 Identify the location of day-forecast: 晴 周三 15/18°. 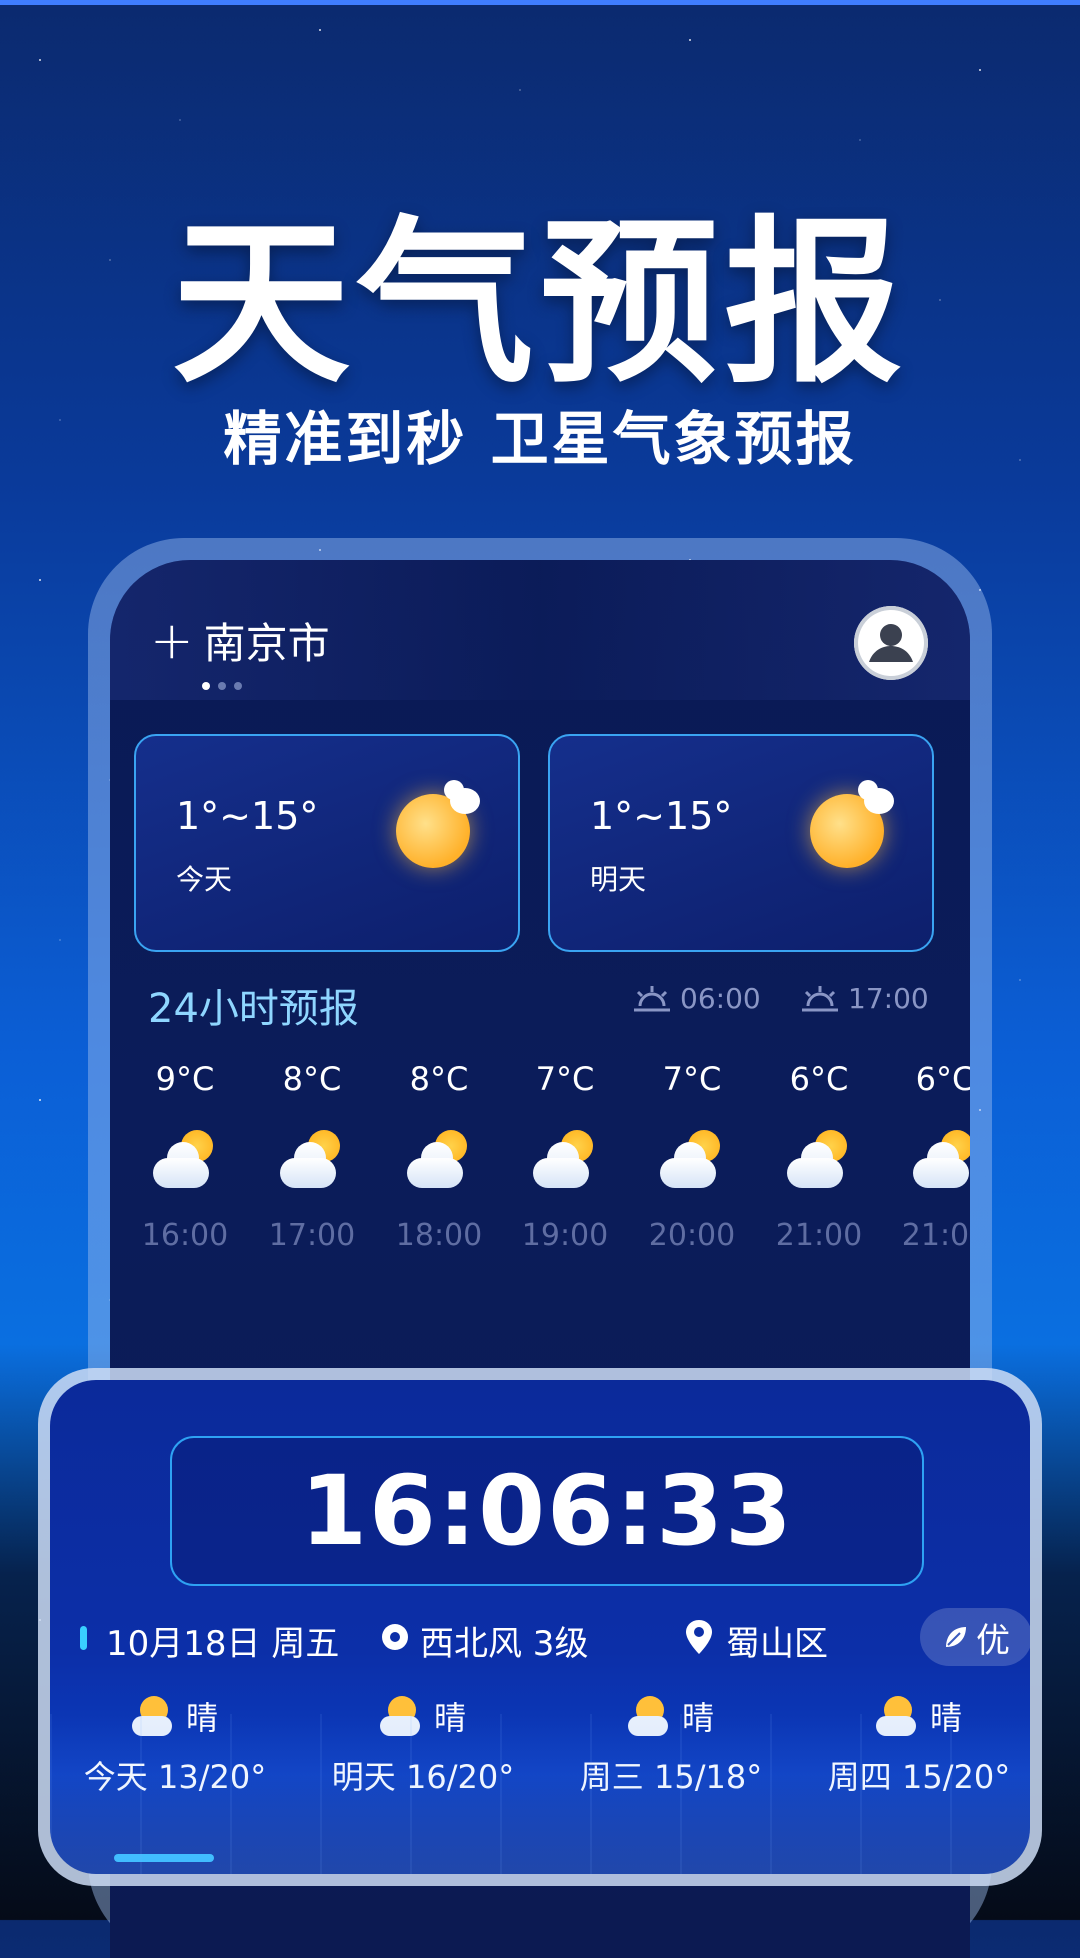
(671, 1745).